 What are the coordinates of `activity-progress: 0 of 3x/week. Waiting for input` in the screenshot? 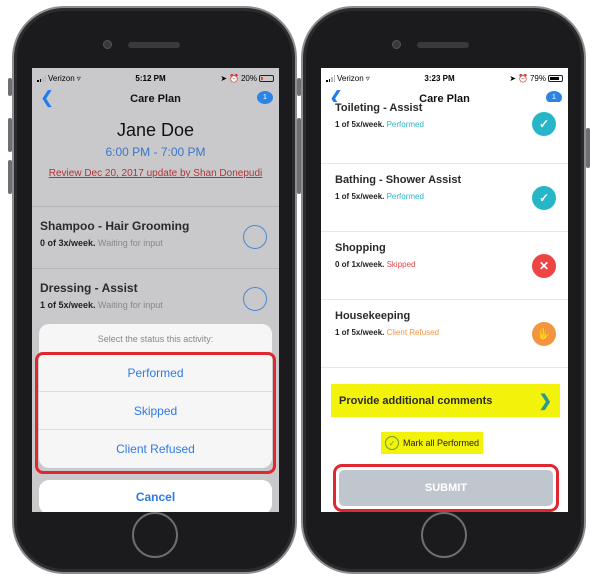 It's located at (155, 243).